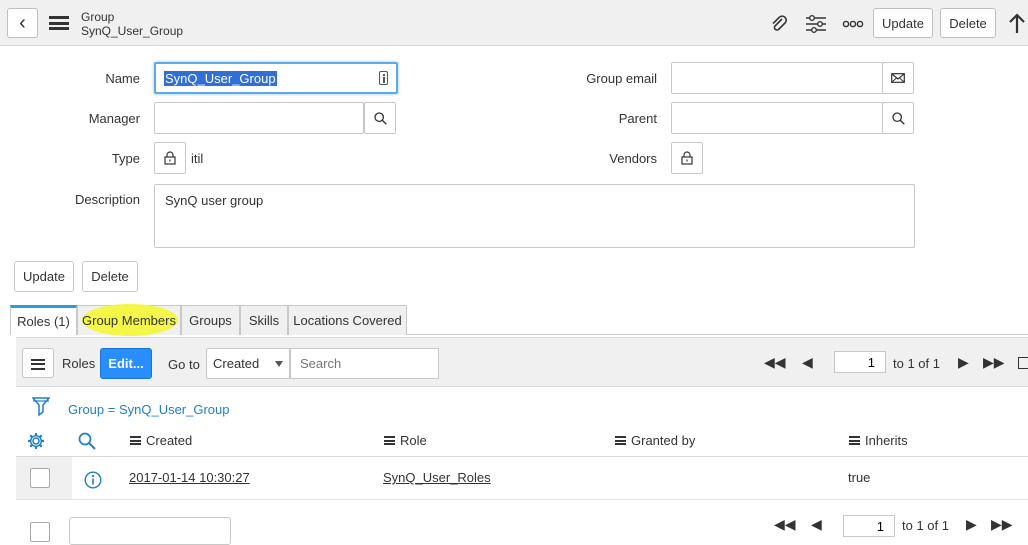  What do you see at coordinates (869, 526) in the screenshot?
I see `bottom-page-number-input` at bounding box center [869, 526].